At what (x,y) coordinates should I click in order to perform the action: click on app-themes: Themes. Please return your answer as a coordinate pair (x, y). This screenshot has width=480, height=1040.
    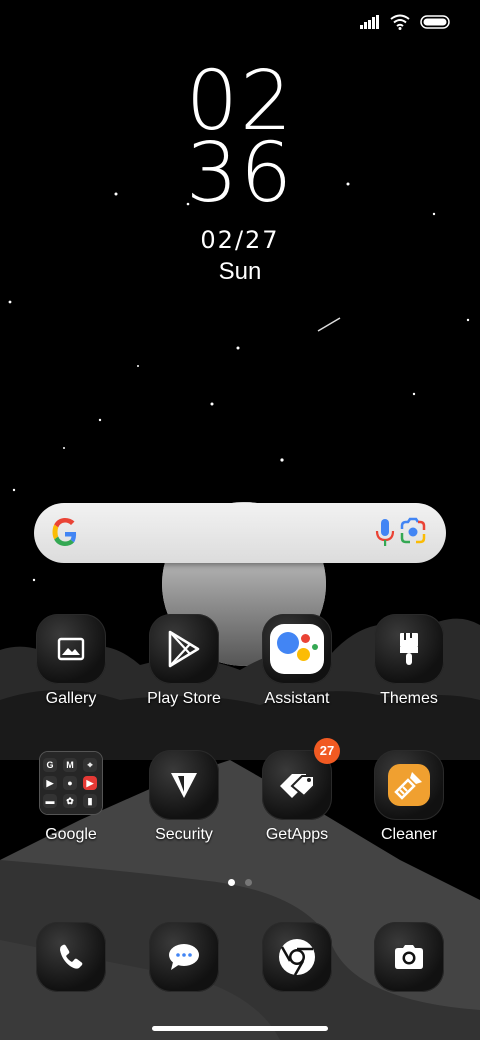
    Looking at the image, I should click on (409, 661).